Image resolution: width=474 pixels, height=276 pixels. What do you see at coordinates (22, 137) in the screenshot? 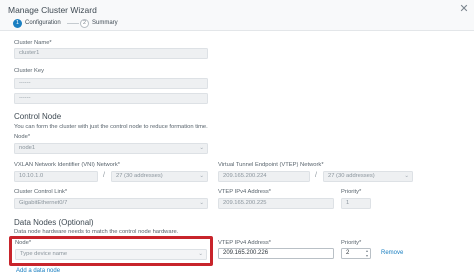
I see `control-node-label: Node*` at bounding box center [22, 137].